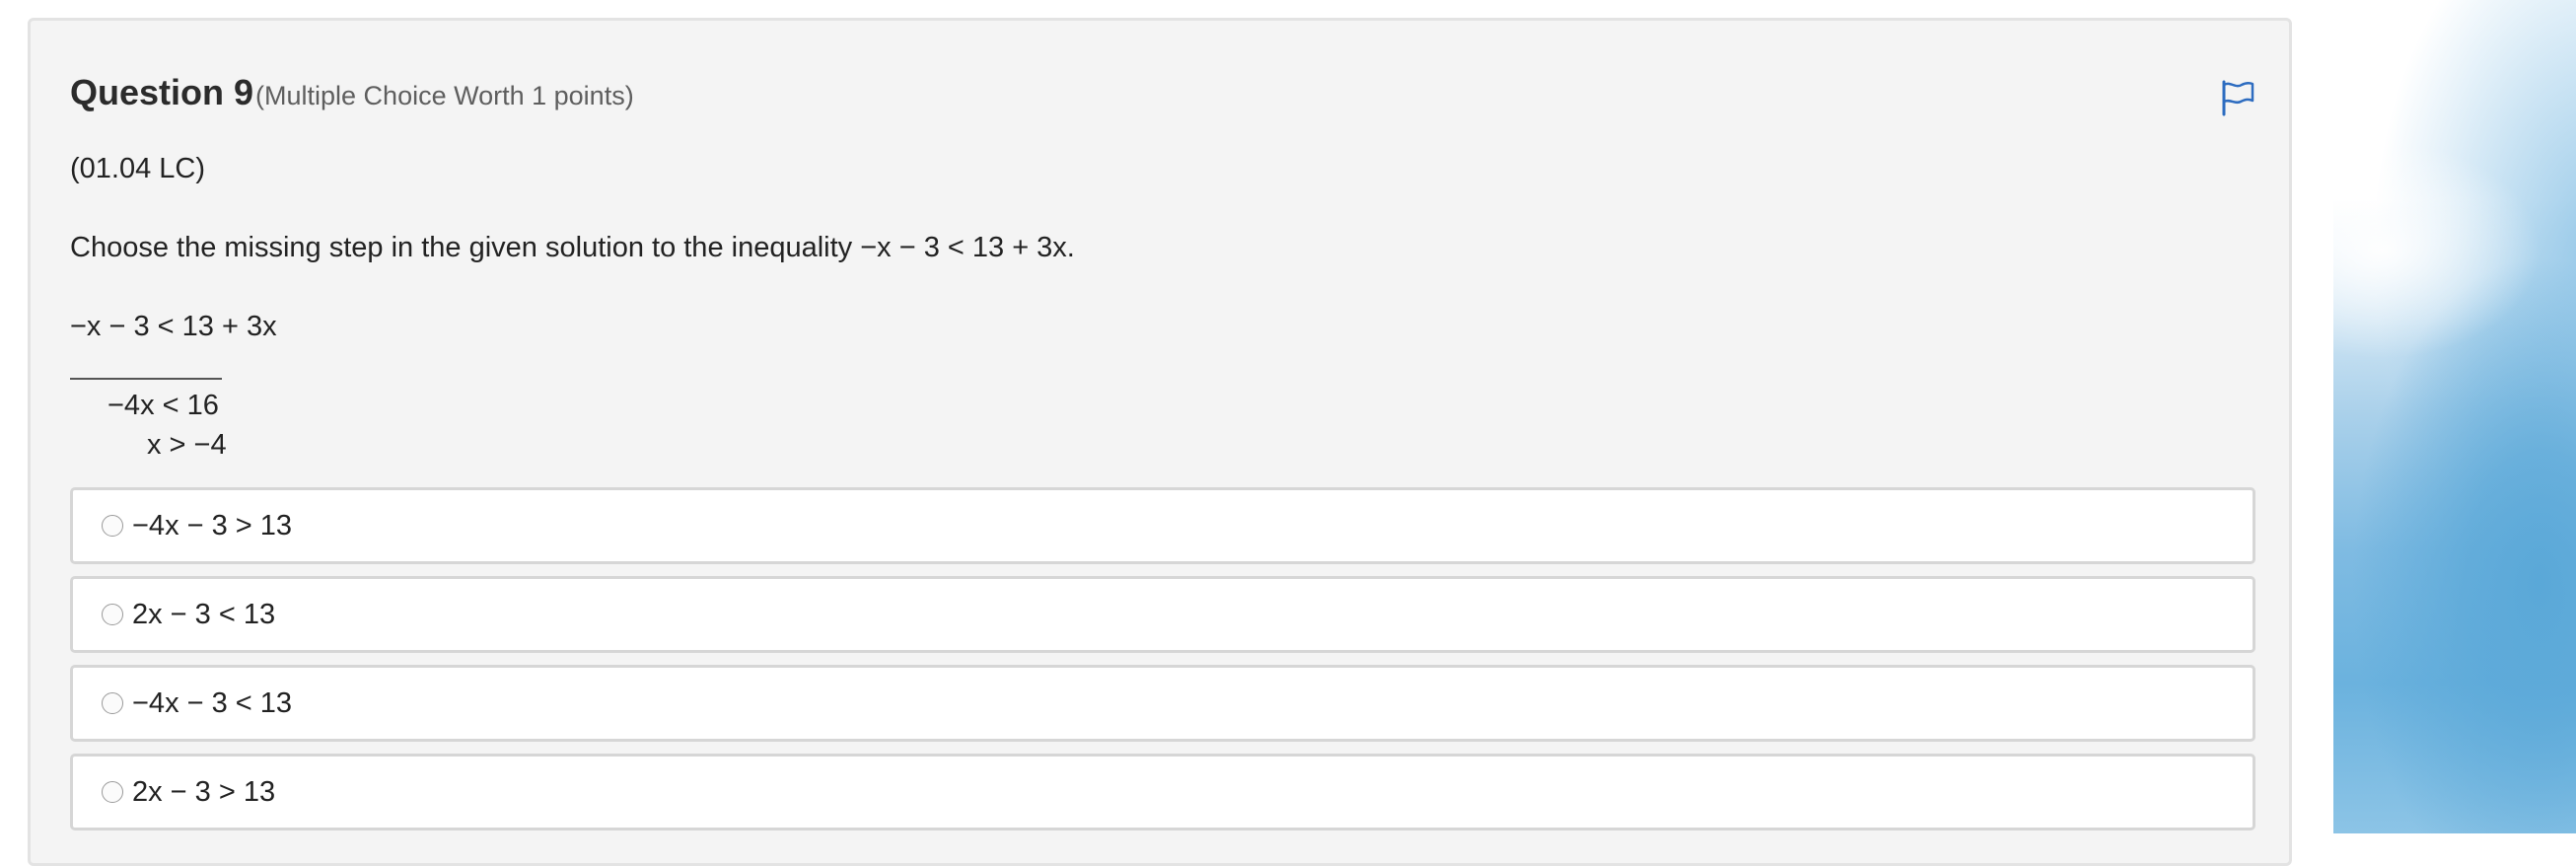 The image size is (2576, 866). Describe the element at coordinates (2454, 417) in the screenshot. I see `background-decoration` at that location.